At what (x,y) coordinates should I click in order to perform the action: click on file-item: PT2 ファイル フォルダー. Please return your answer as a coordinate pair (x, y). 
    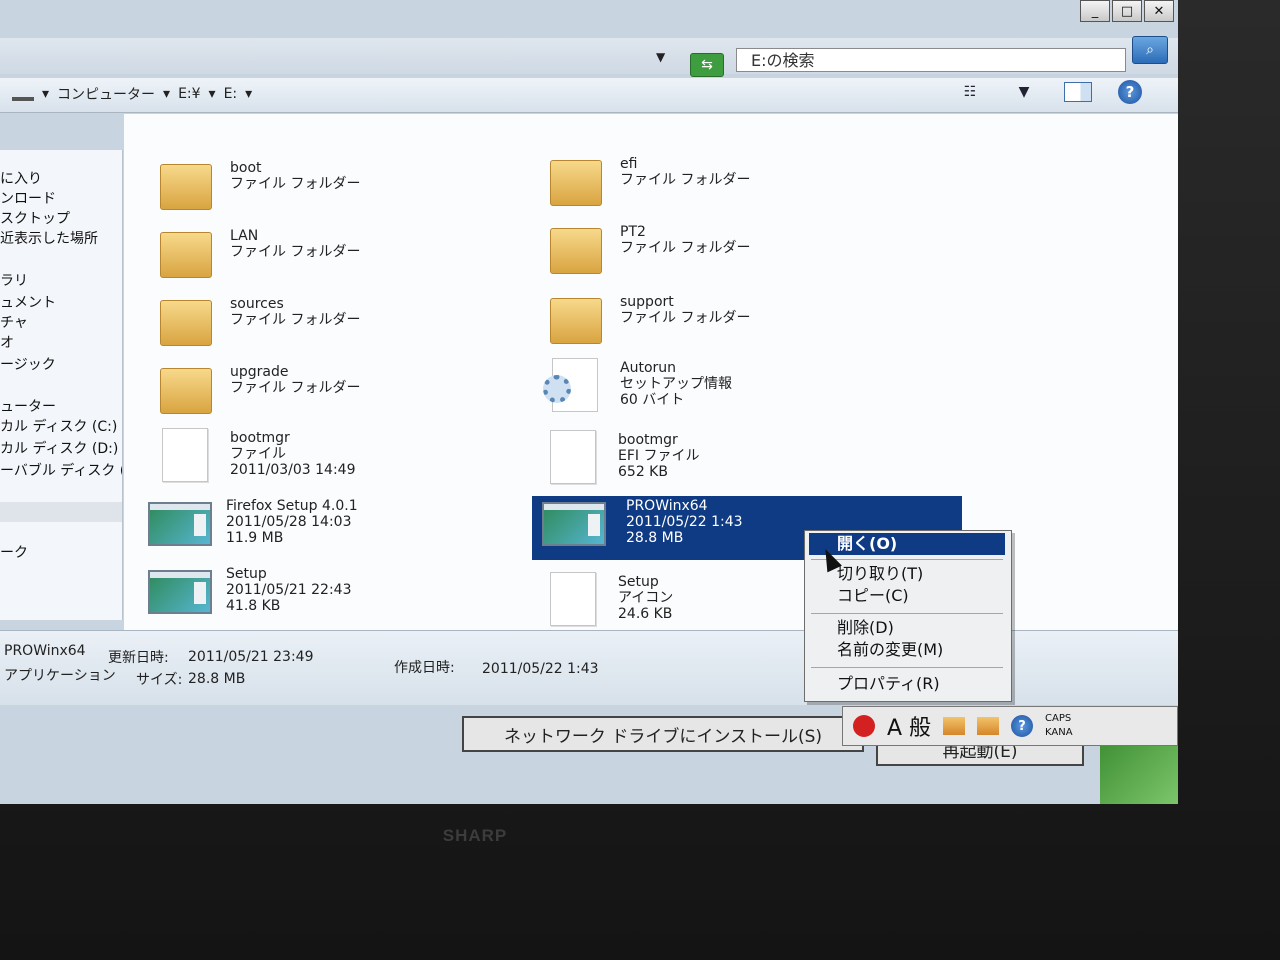
    Looking at the image, I should click on (707, 254).